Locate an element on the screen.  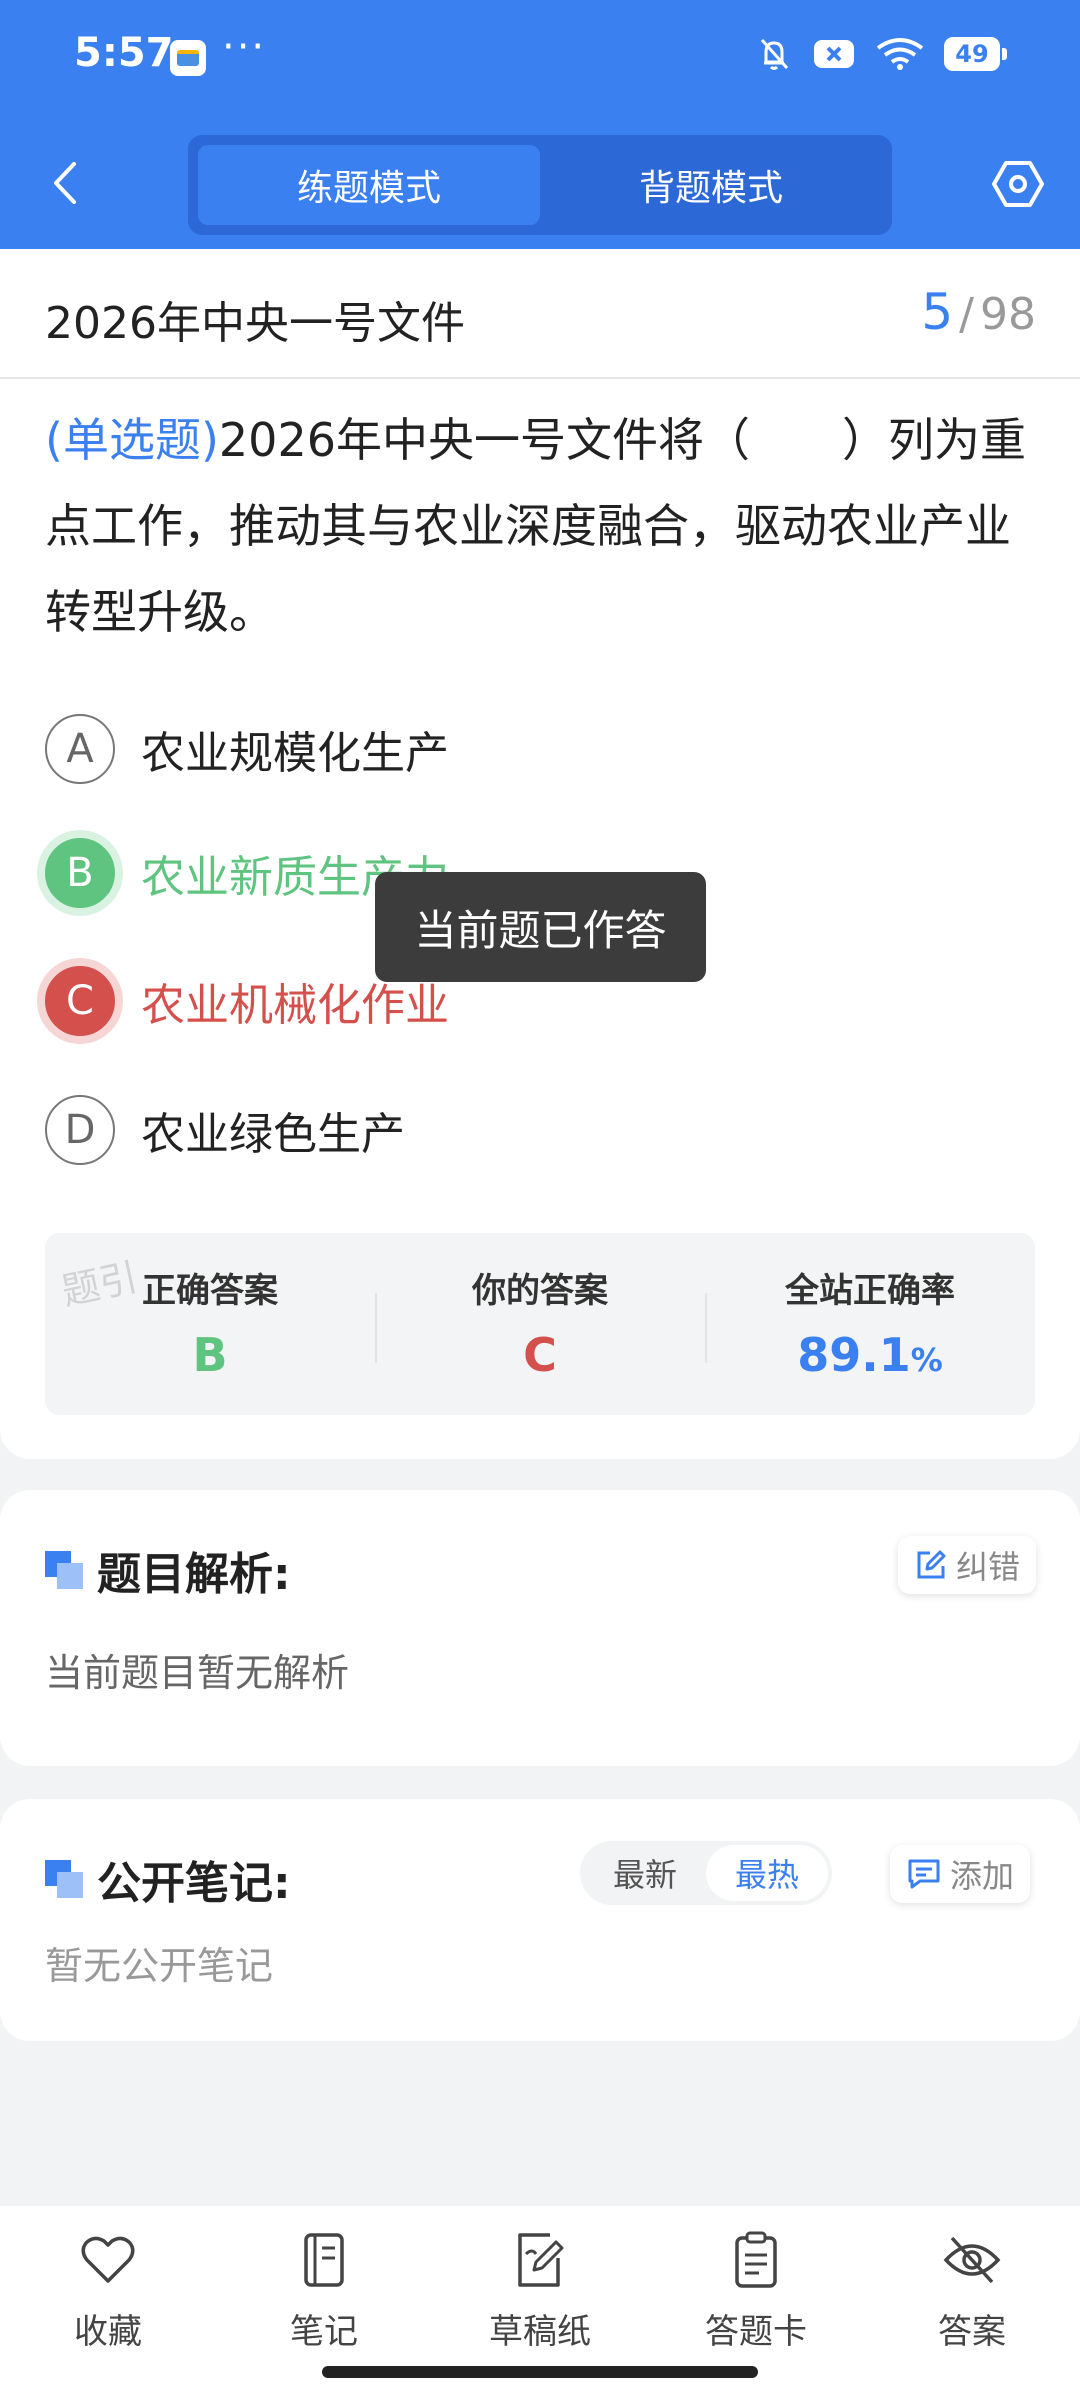
bell-off-icon is located at coordinates (774, 54).